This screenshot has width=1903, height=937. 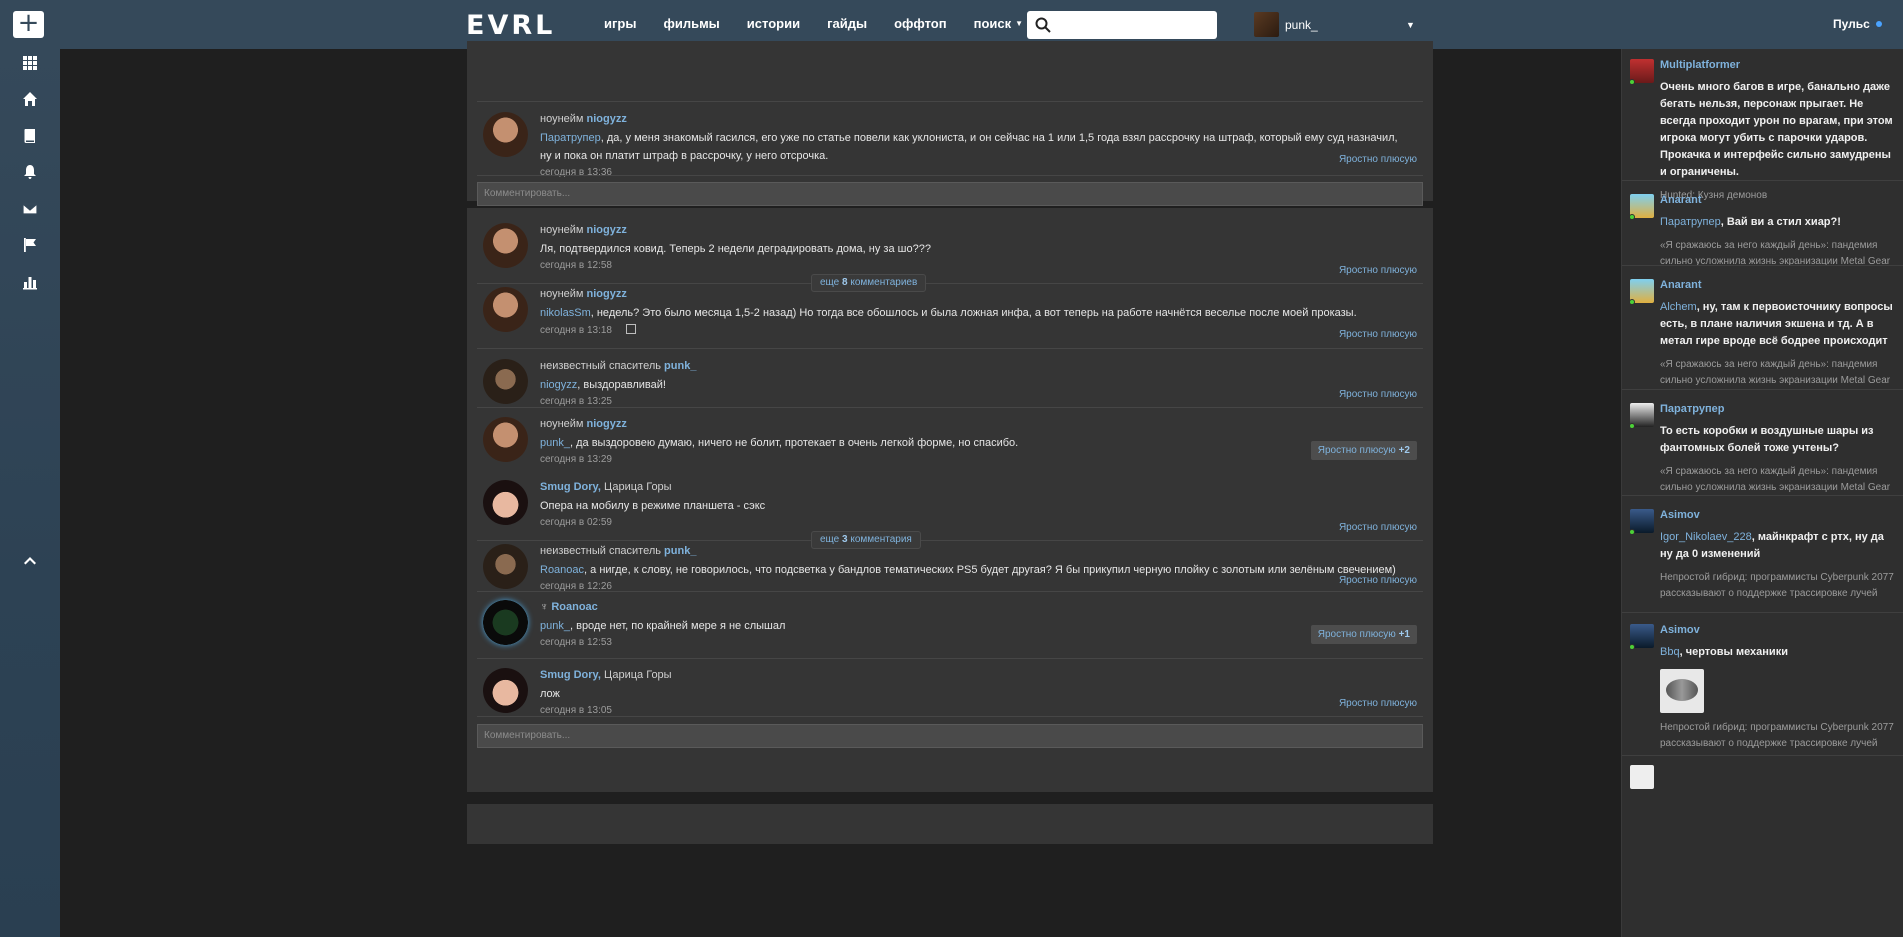 I want to click on nav-search-menu: поиск ▼, so click(x=998, y=23).